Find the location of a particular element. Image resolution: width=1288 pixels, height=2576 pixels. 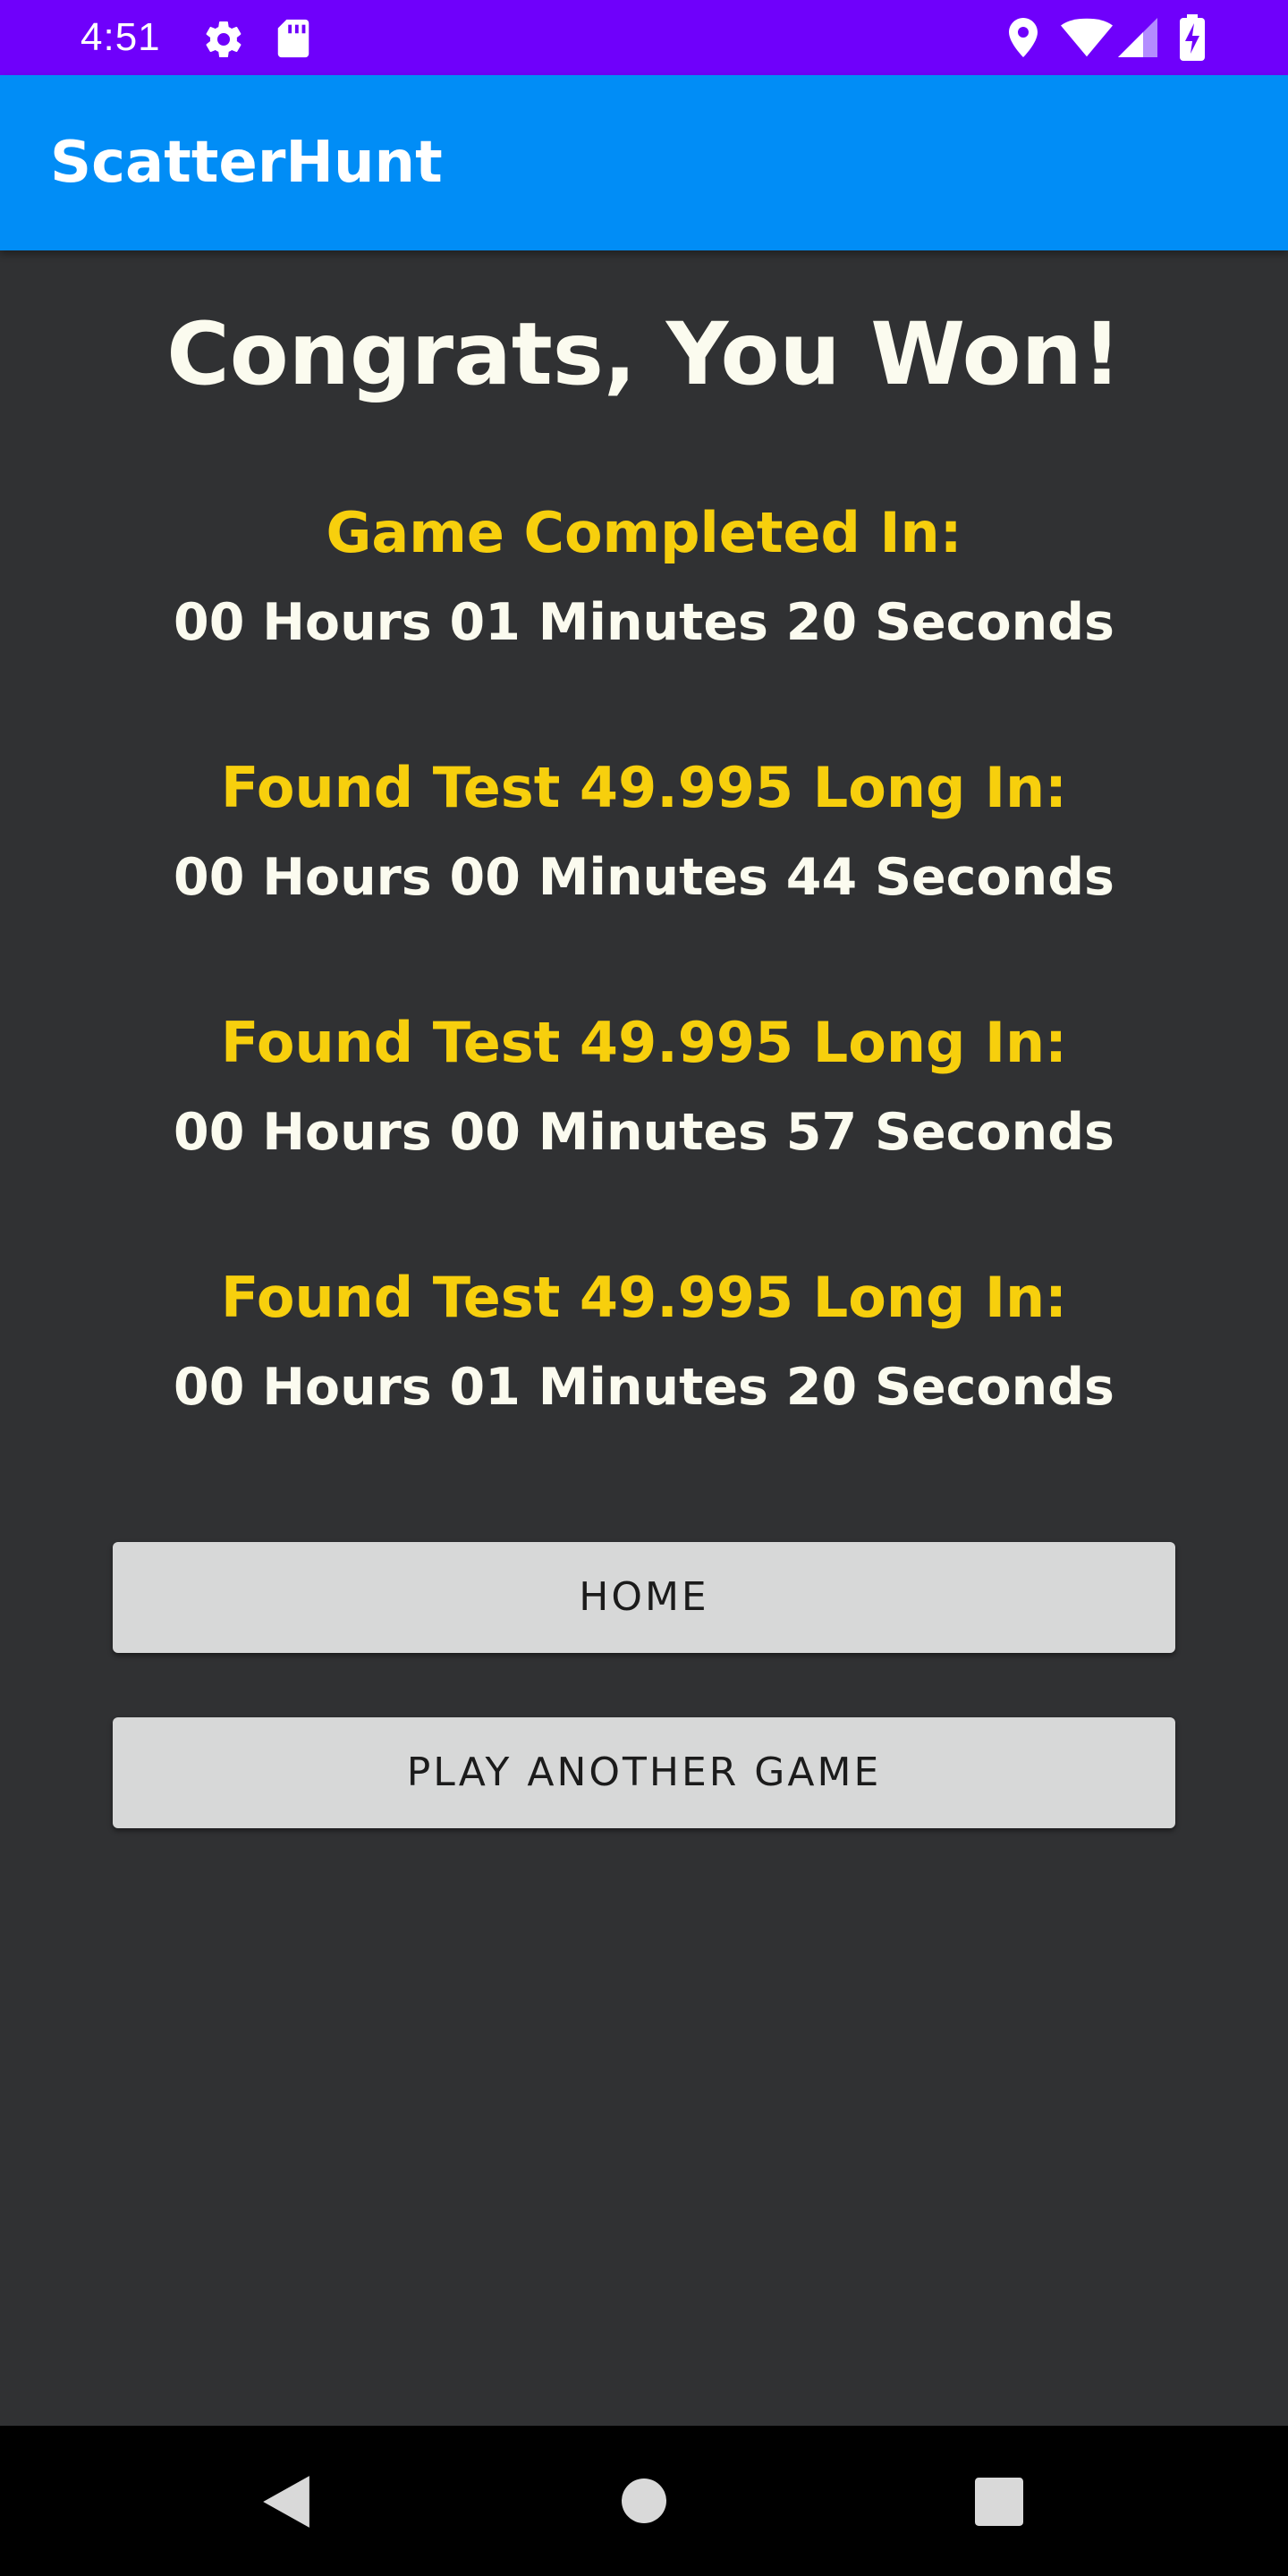

app-bar: ScatterHunt is located at coordinates (644, 162).